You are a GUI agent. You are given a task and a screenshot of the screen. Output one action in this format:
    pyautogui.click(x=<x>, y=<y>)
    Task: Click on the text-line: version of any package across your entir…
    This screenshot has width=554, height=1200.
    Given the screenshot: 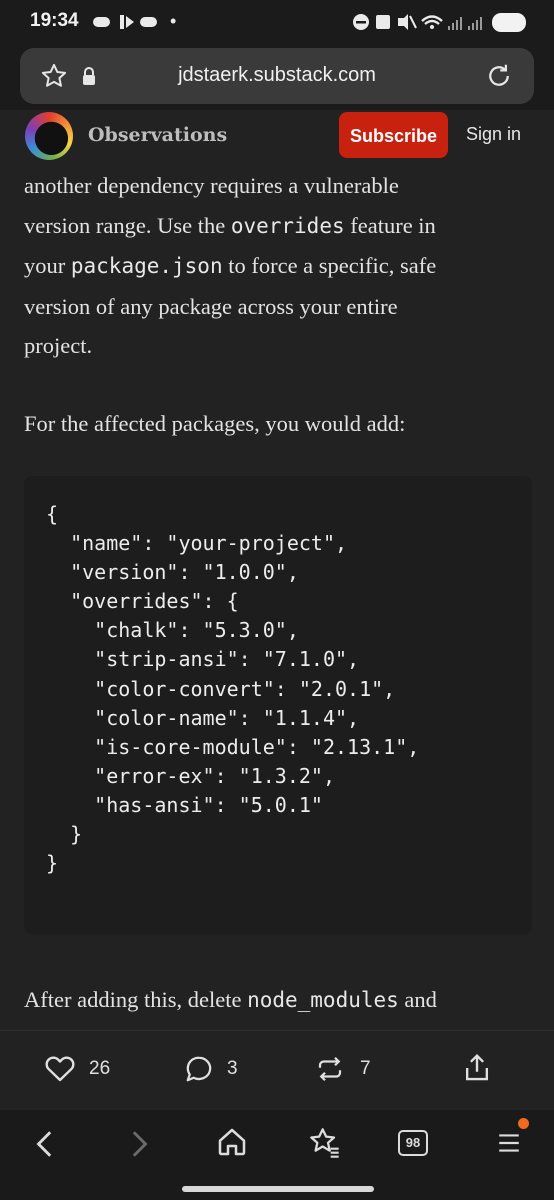 What is the action you would take?
    pyautogui.click(x=211, y=306)
    